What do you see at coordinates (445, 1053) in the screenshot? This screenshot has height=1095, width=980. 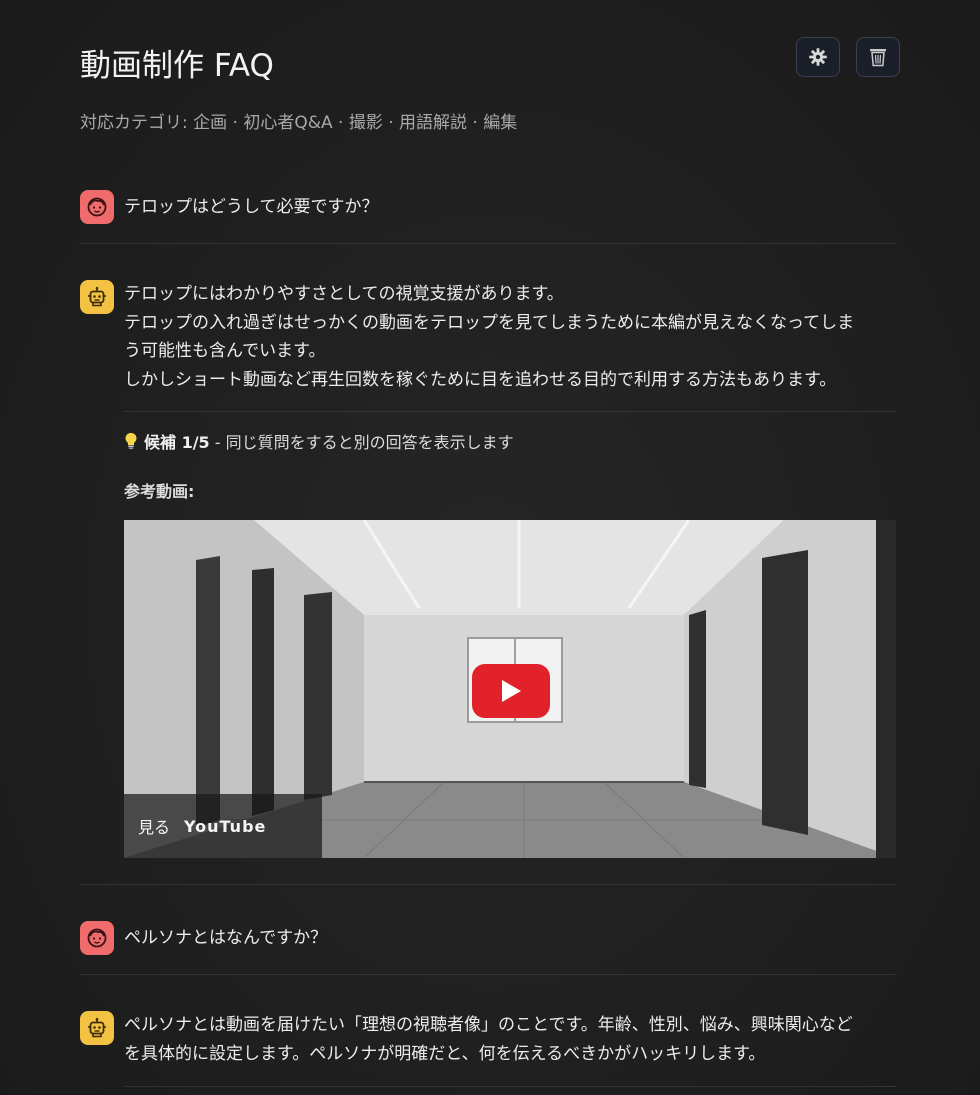 I see `message-line: を具体的に設定します。ペルソナが明確だと、何を伝えるべきかがハッキリします。` at bounding box center [445, 1053].